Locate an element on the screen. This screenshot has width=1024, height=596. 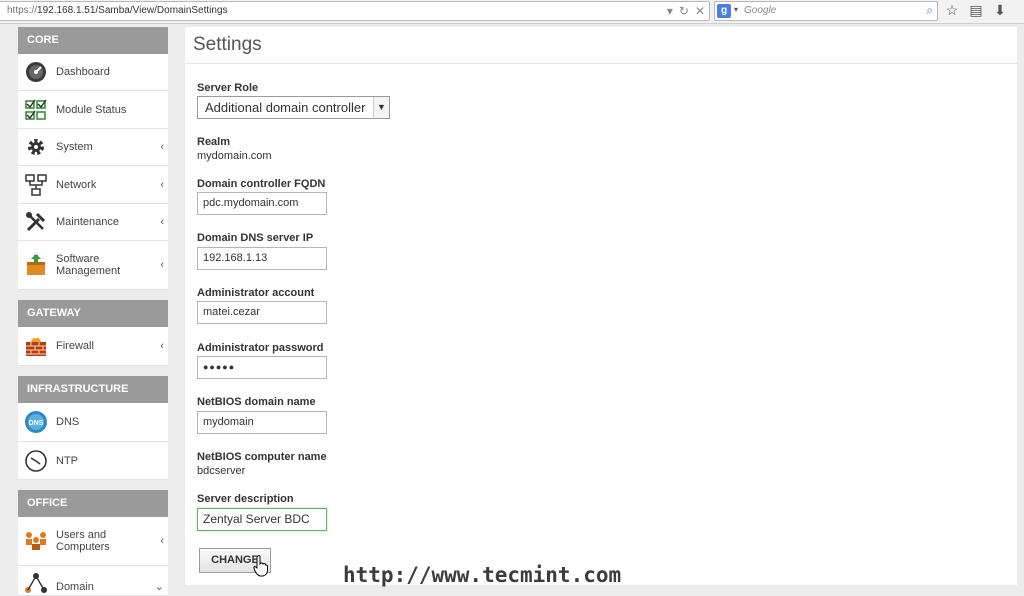
google-g-icon: g is located at coordinates (724, 11).